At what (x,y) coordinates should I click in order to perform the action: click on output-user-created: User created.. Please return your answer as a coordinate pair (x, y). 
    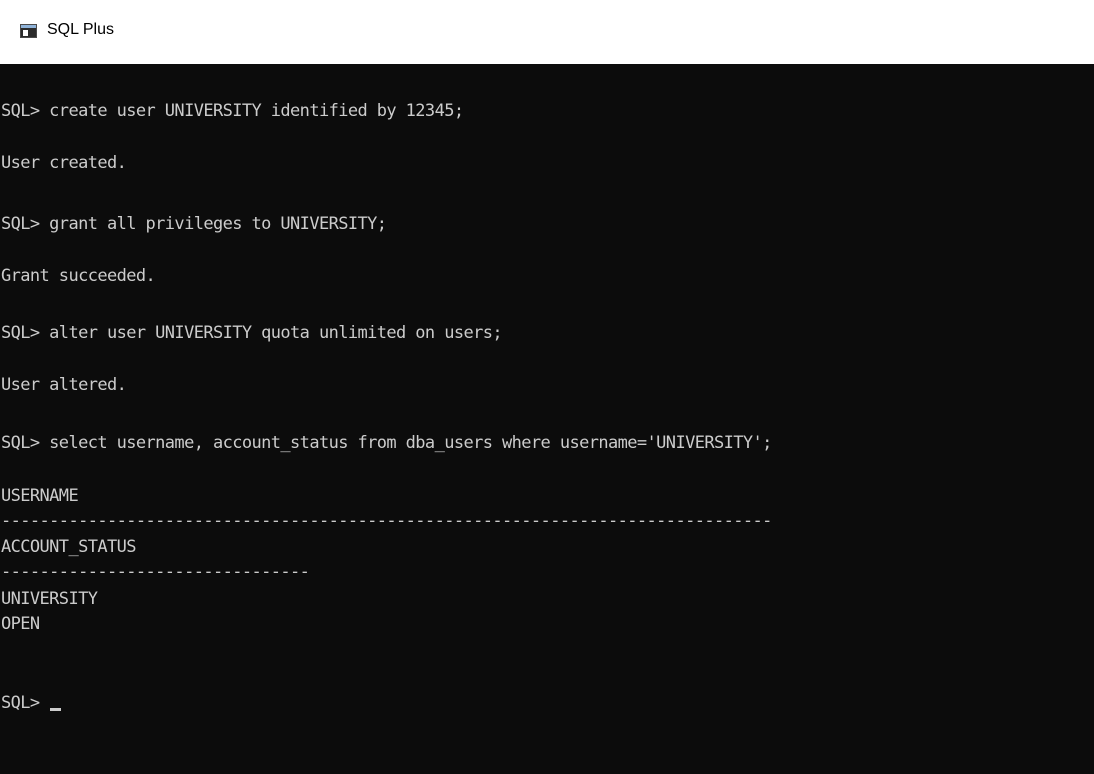
    Looking at the image, I should click on (64, 163).